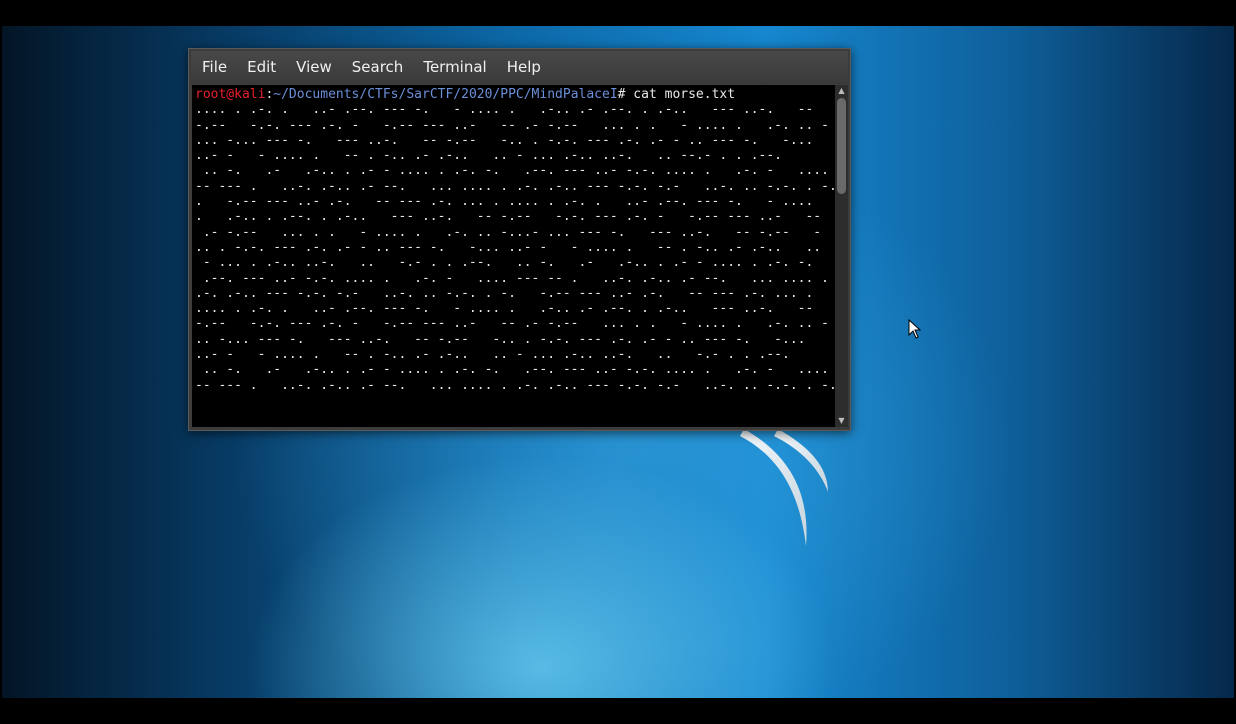  What do you see at coordinates (841, 256) in the screenshot?
I see `terminal-scrollbar: ▲ ▼` at bounding box center [841, 256].